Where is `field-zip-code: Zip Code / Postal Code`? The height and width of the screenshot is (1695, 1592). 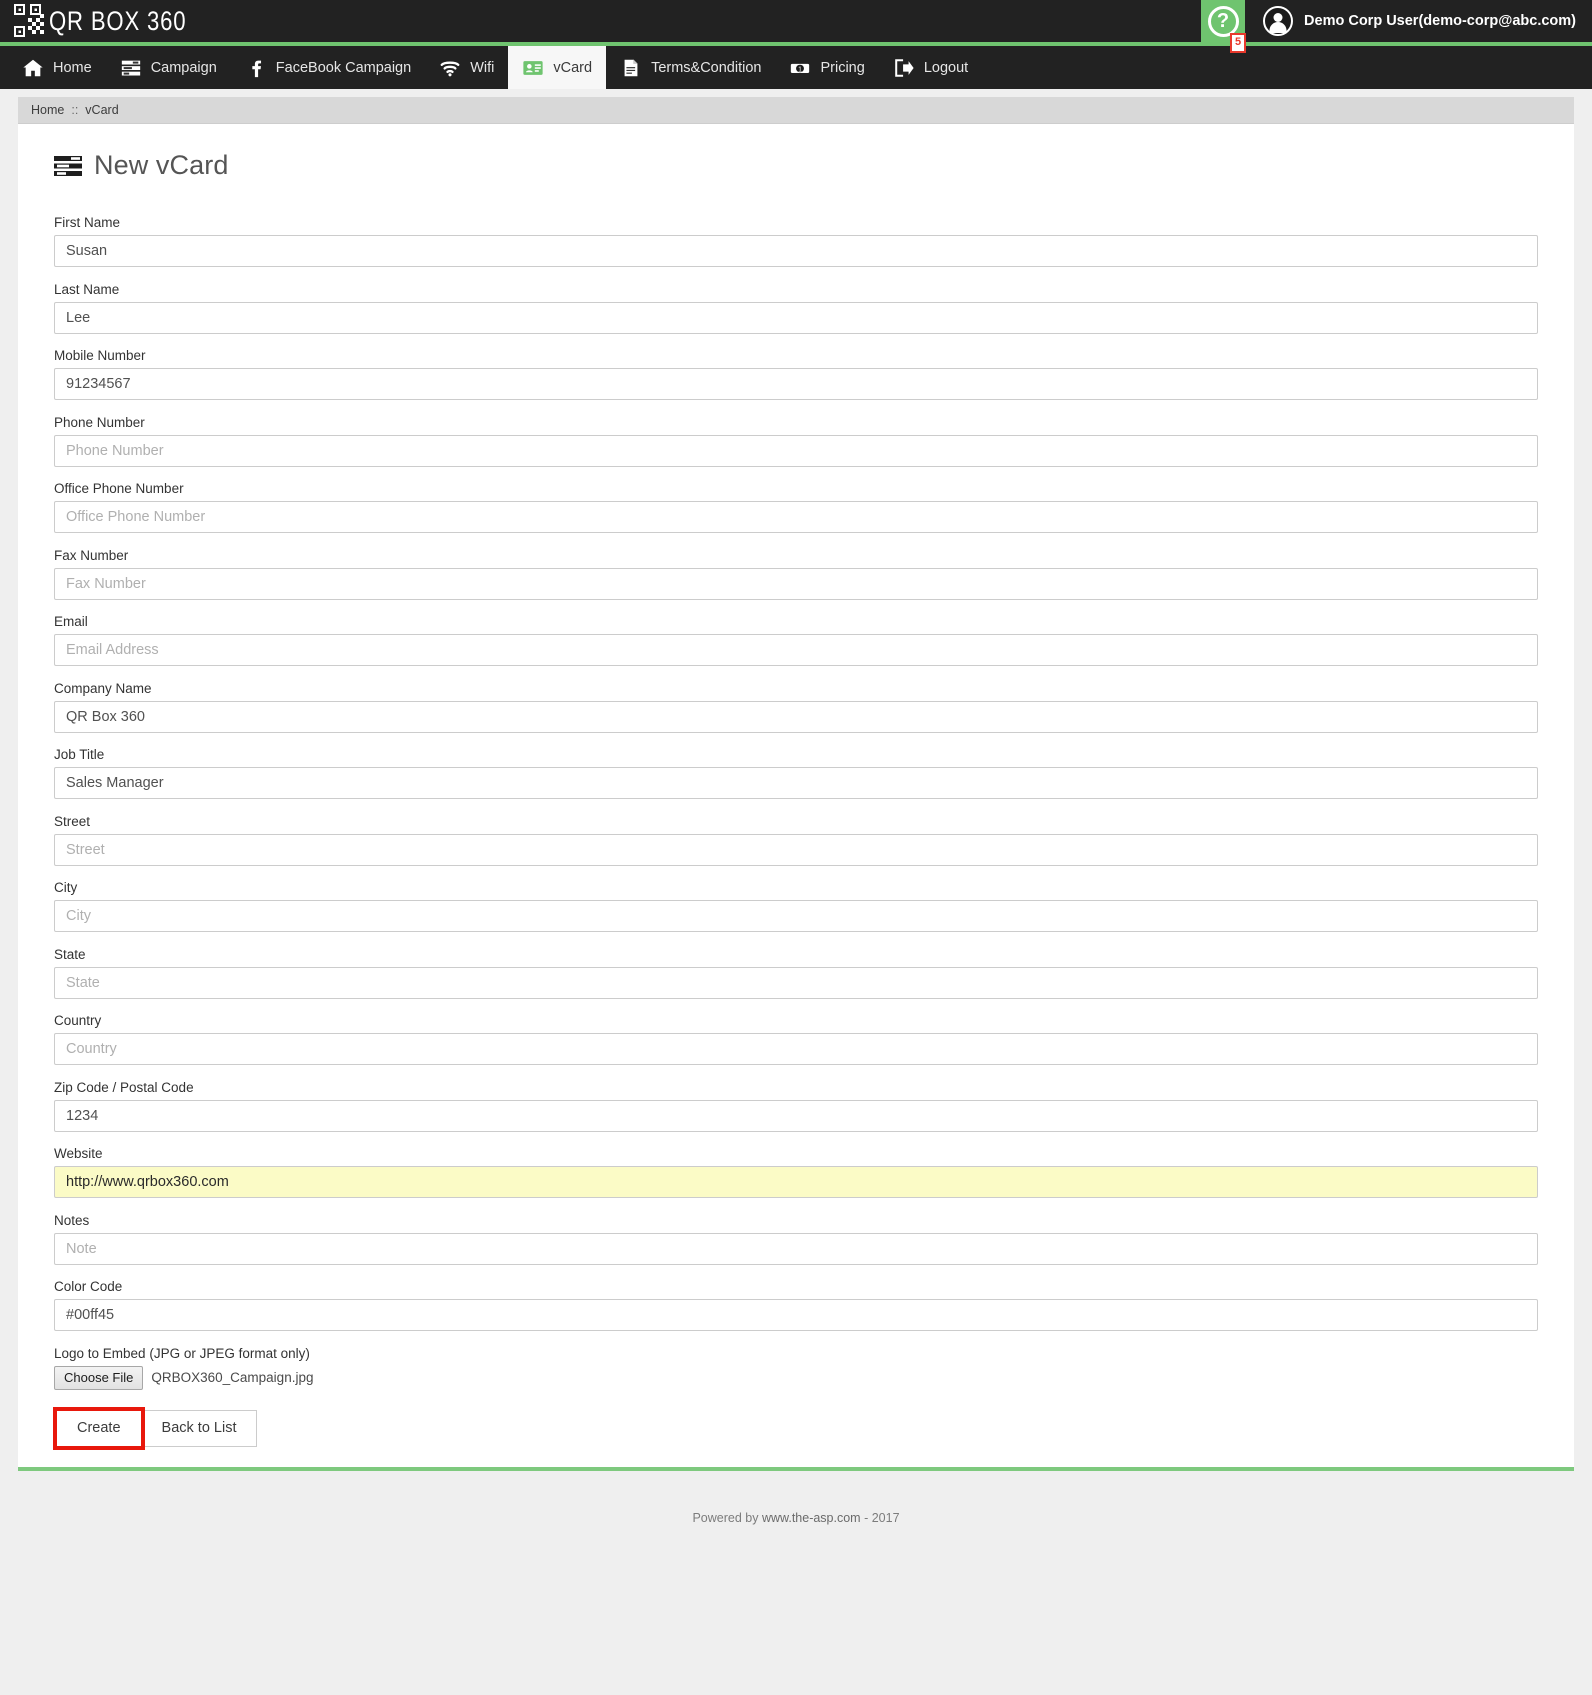 field-zip-code: Zip Code / Postal Code is located at coordinates (796, 1106).